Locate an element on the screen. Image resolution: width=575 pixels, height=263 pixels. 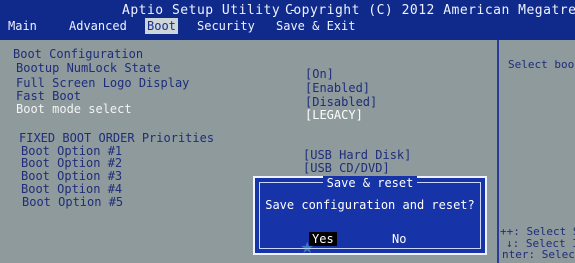
fast-boot-value: [Disabled] is located at coordinates (341, 102).